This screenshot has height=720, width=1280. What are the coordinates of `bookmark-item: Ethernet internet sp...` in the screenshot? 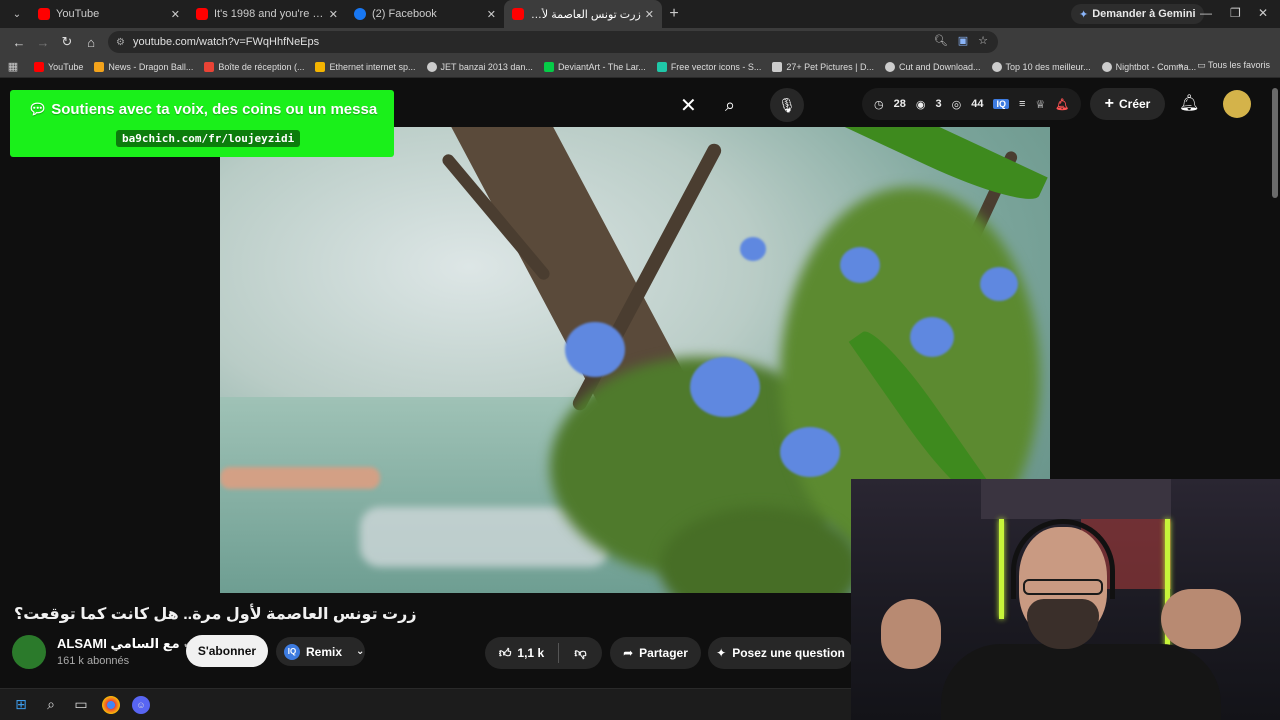 It's located at (365, 66).